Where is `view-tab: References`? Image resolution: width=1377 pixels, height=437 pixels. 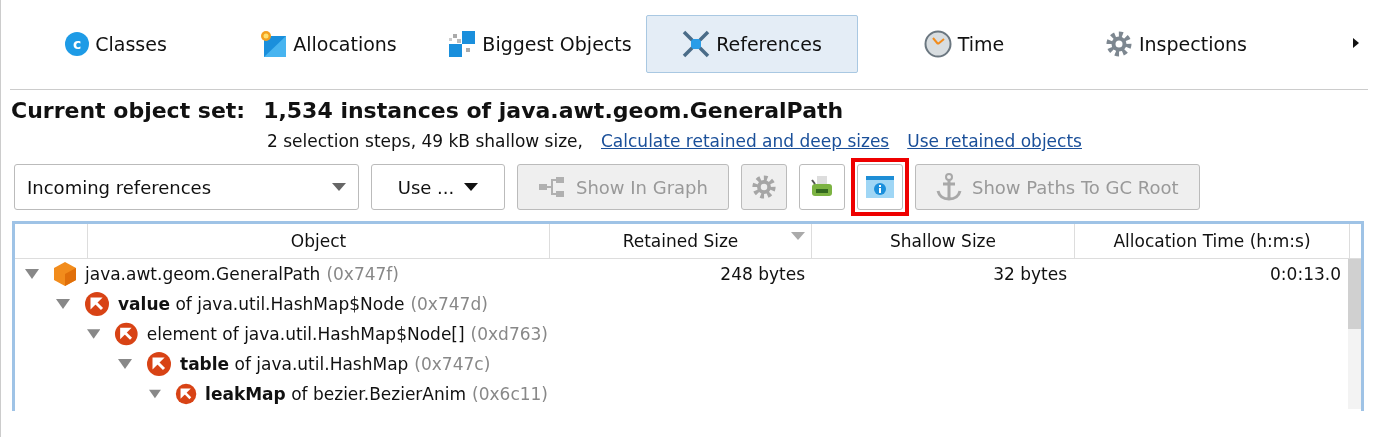
view-tab: References is located at coordinates (752, 43).